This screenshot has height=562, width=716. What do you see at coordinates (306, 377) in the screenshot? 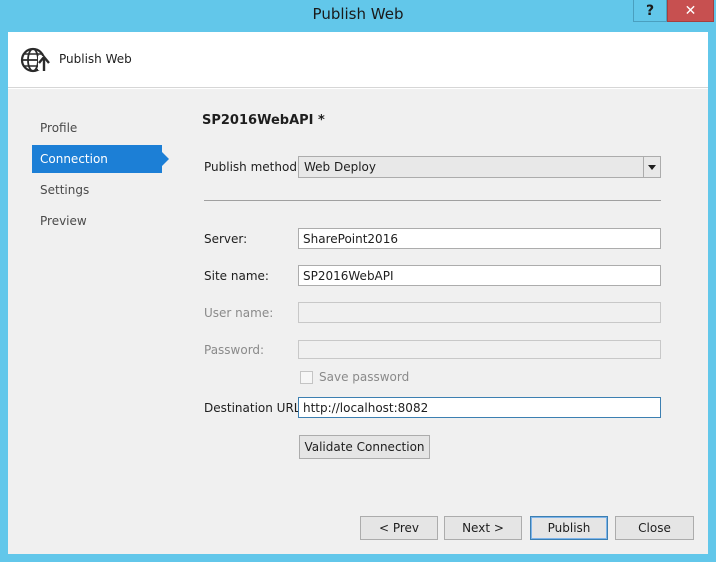
I see `save-password-checkbox` at bounding box center [306, 377].